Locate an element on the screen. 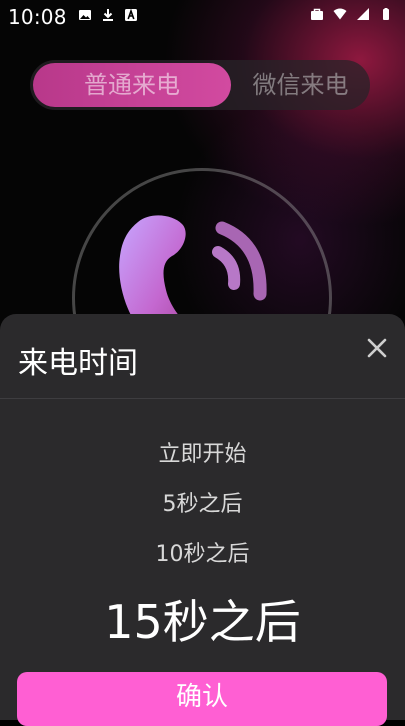 Image resolution: width=405 pixels, height=726 pixels. divider is located at coordinates (202, 398).